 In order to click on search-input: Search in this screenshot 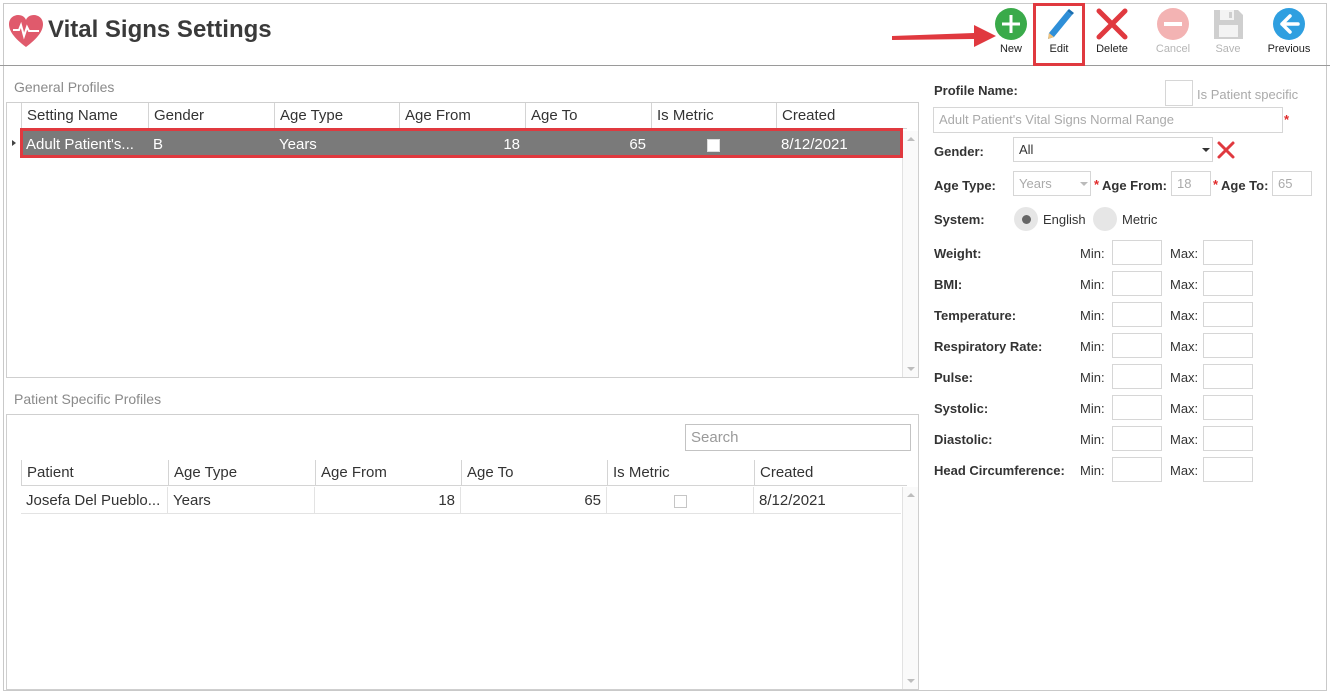, I will do `click(798, 437)`.